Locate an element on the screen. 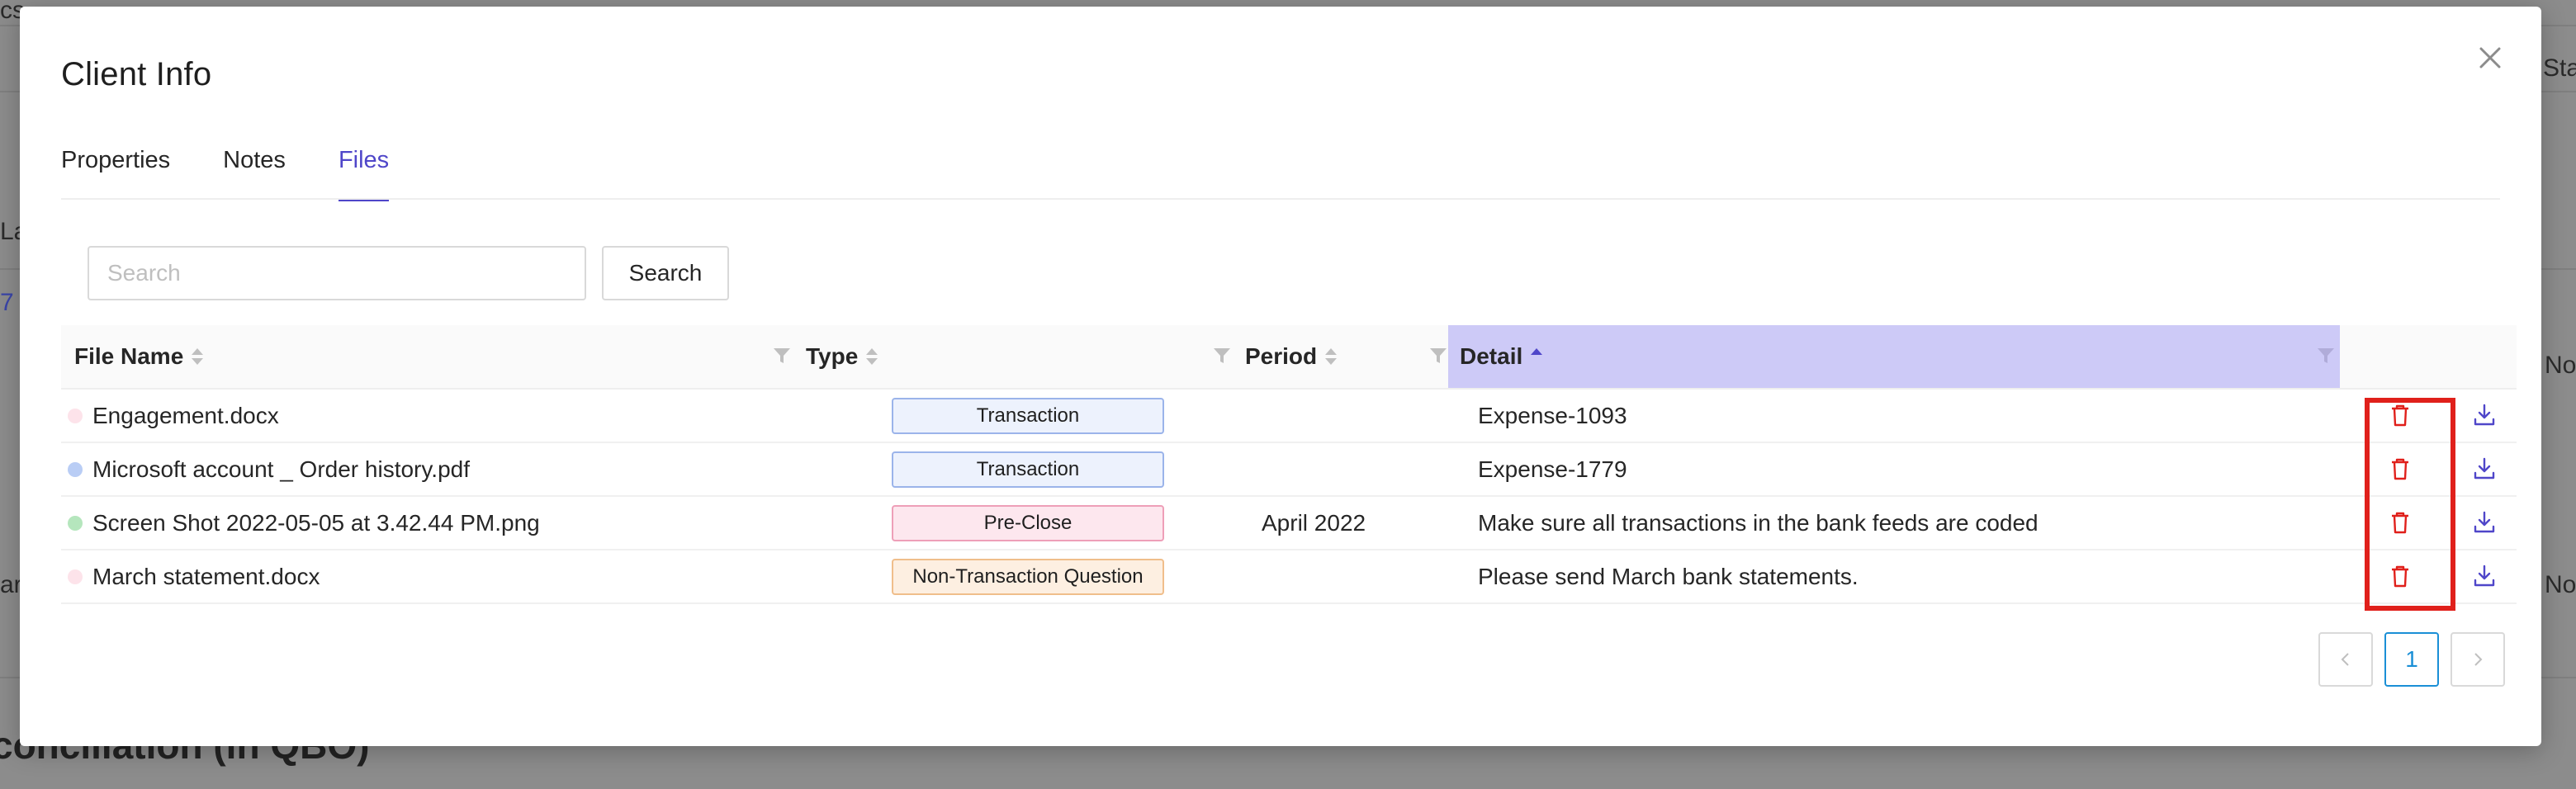  close-icon is located at coordinates (2490, 58).